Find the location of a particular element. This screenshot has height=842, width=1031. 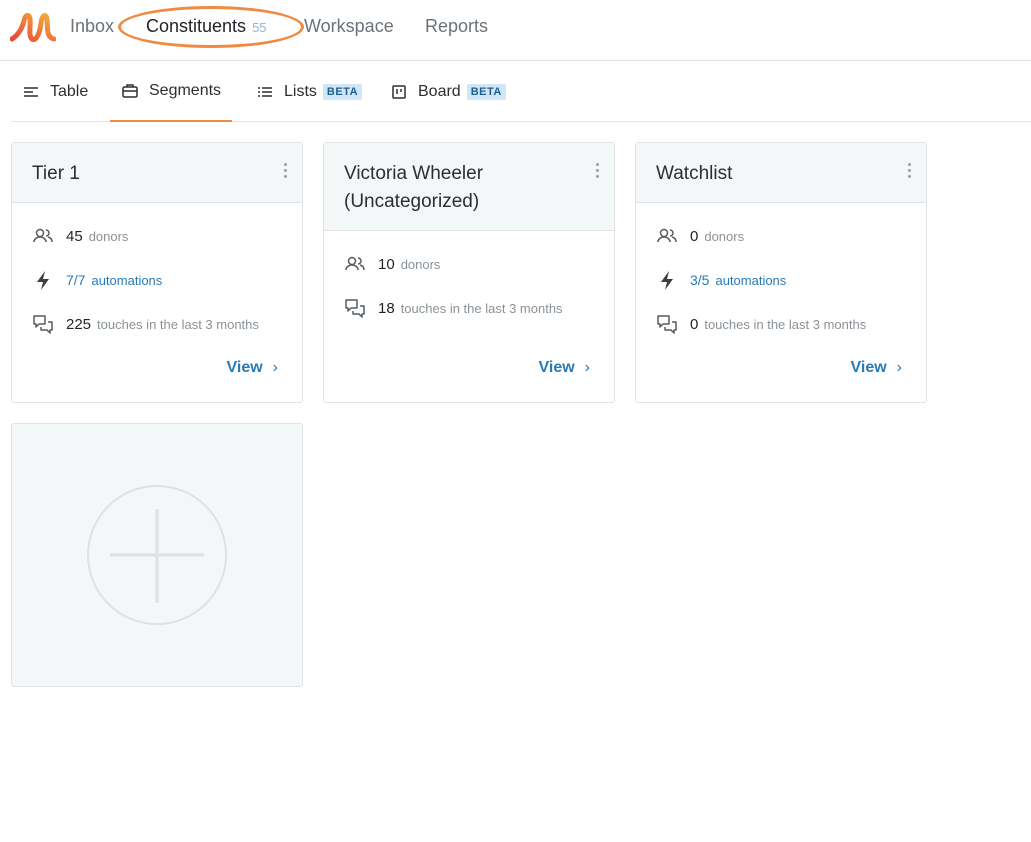

card-header: Tier 1 is located at coordinates (157, 173).